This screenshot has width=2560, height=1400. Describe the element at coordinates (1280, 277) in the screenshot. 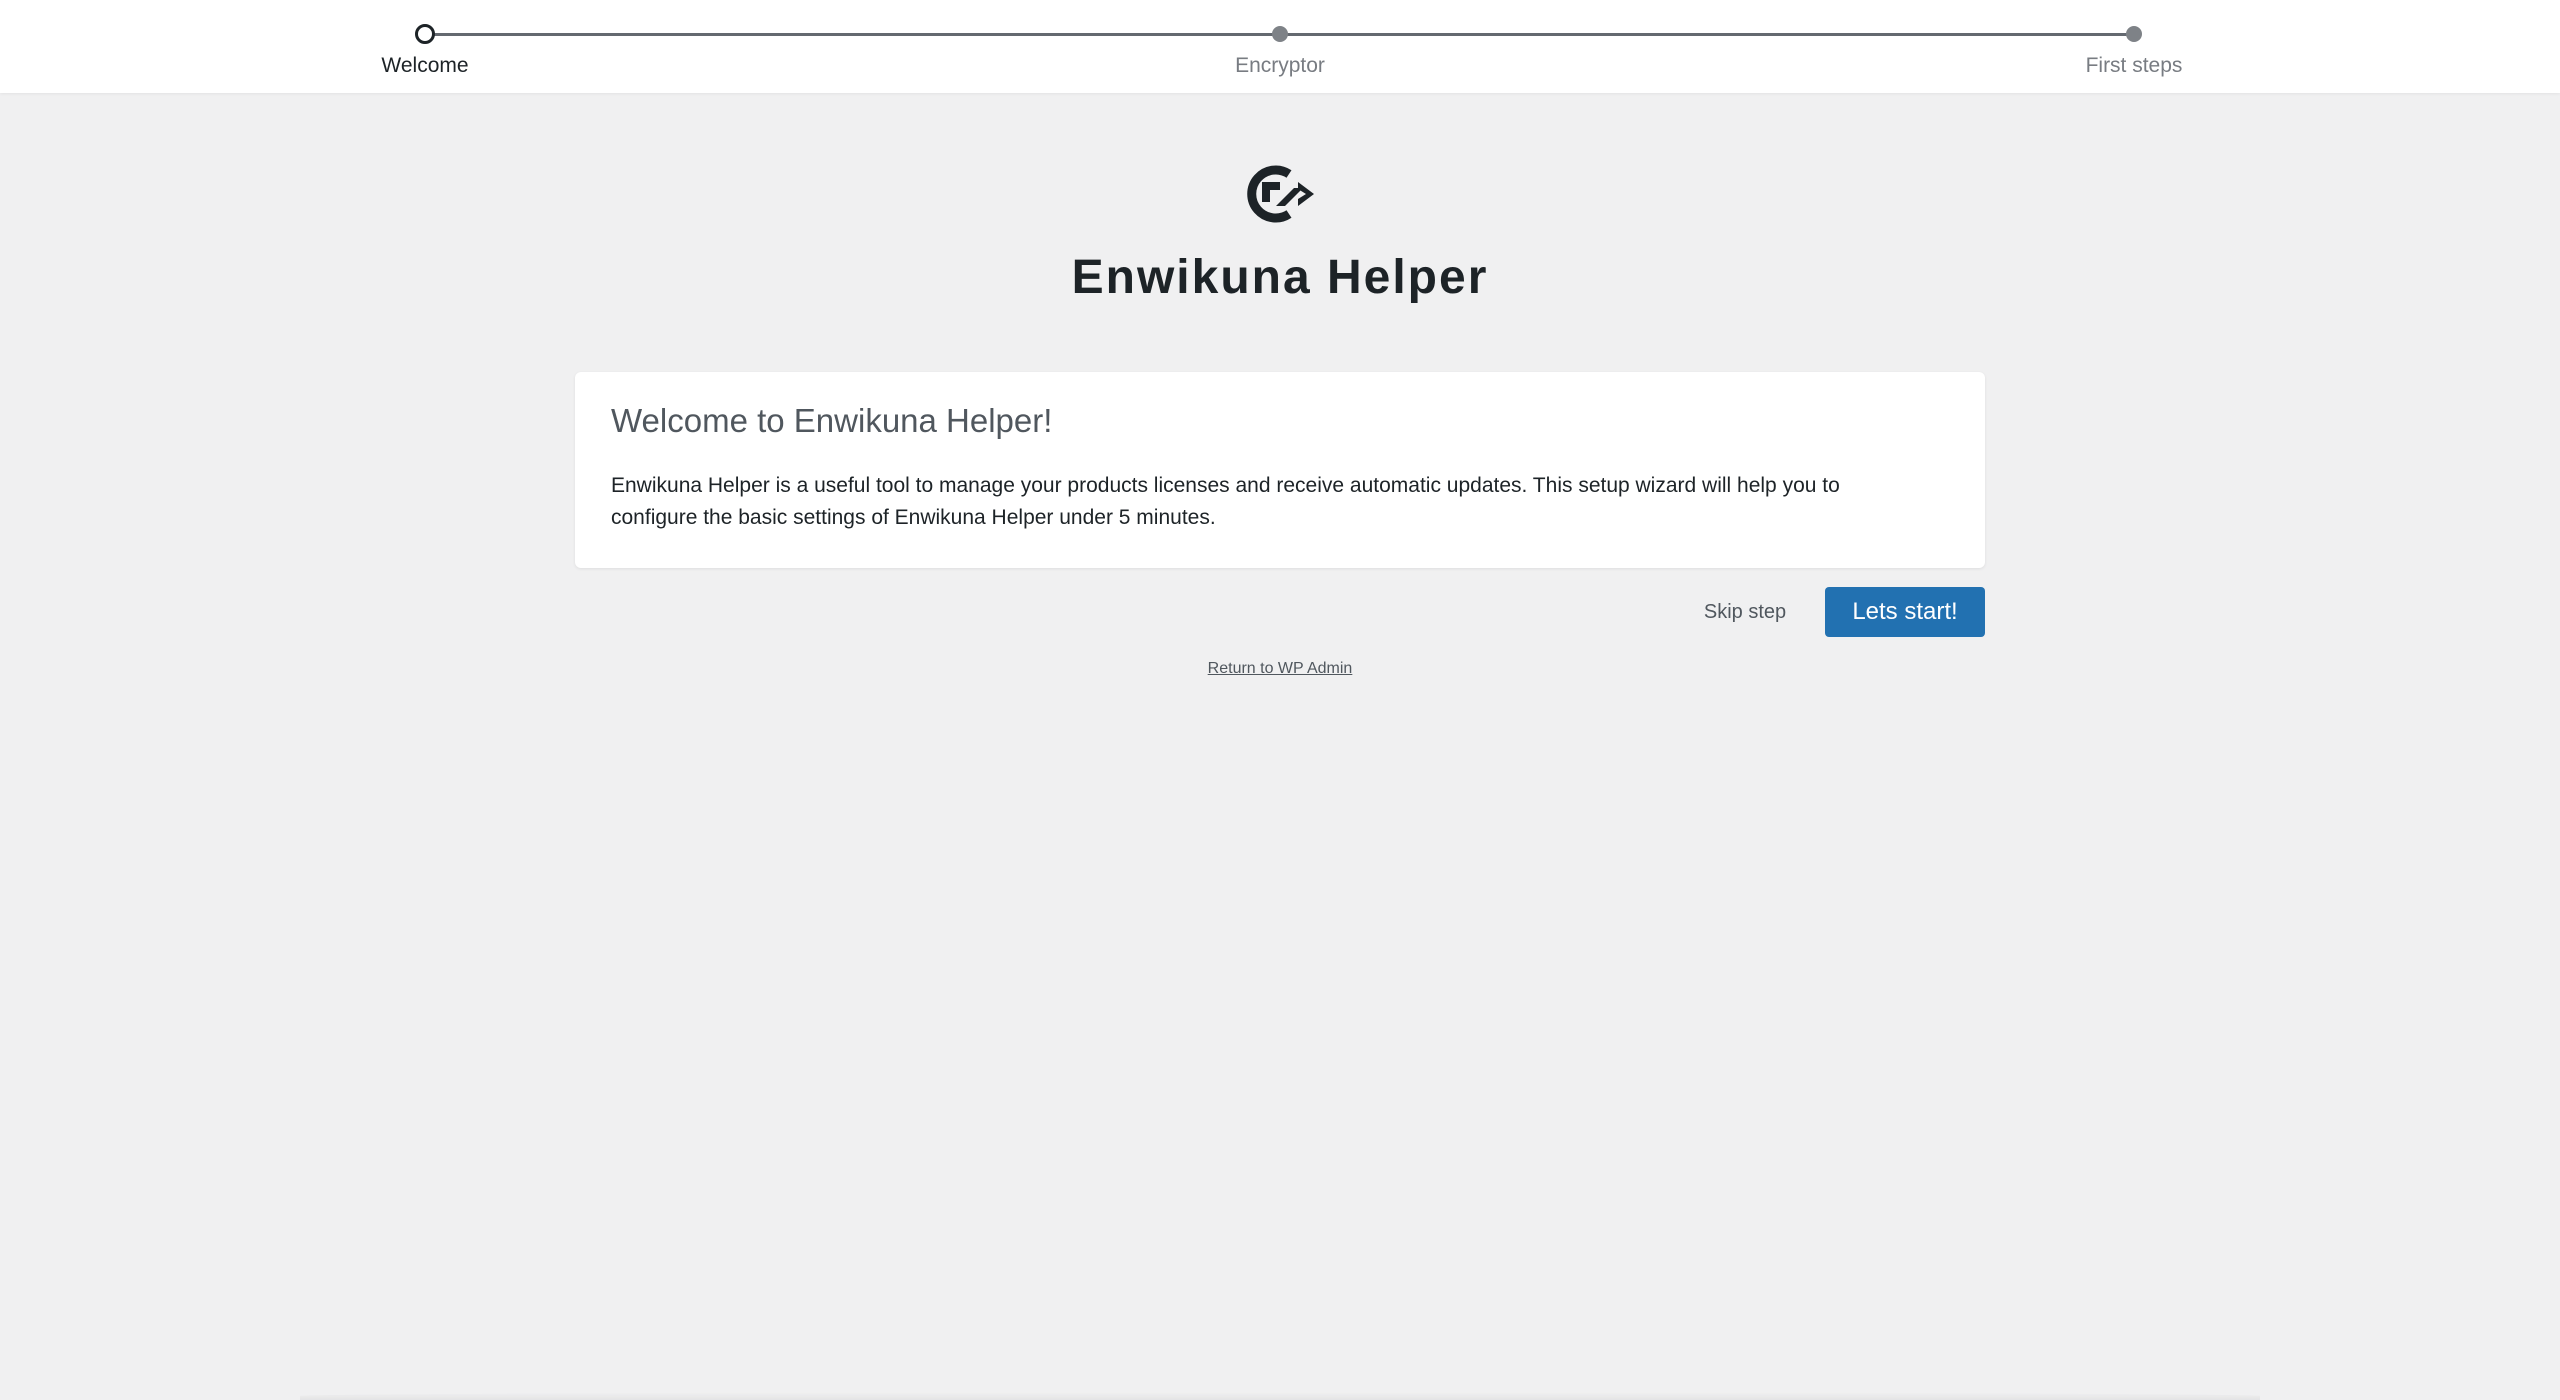

I see `brand-title: Enwikuna Helper` at that location.